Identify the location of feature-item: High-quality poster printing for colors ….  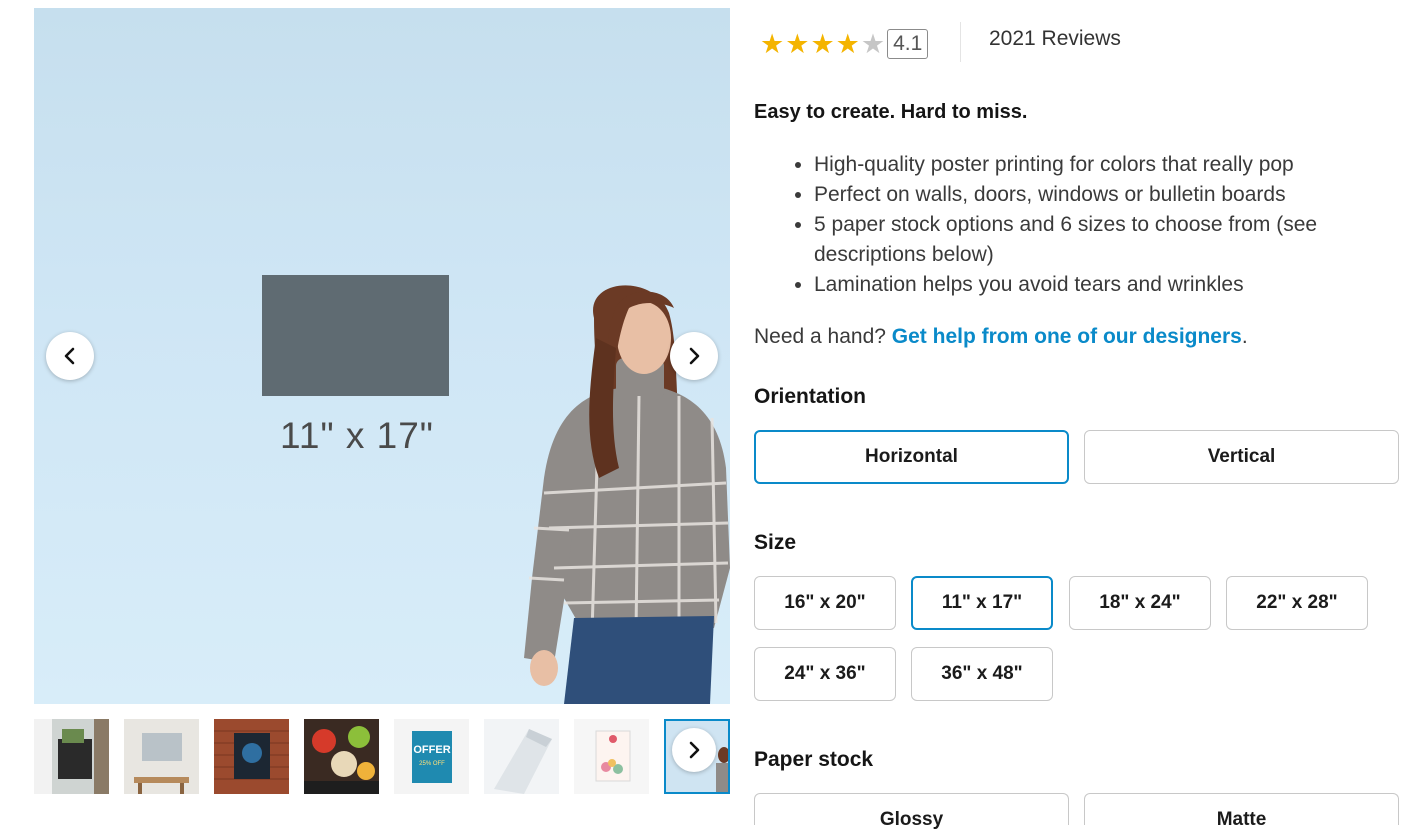
(1111, 165).